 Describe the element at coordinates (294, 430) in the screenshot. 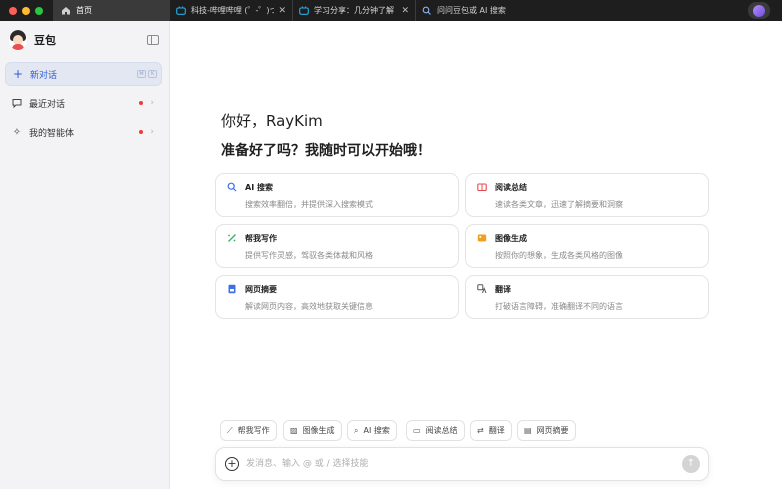

I see `image-icon: ▨` at that location.